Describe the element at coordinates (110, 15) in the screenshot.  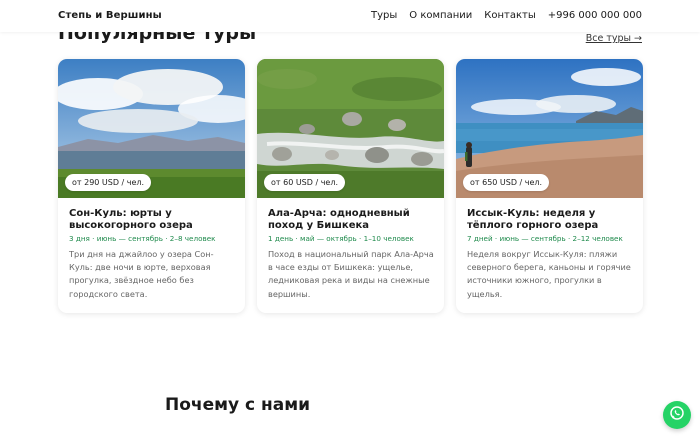
I see `brand-logo: Степь и Вершины` at that location.